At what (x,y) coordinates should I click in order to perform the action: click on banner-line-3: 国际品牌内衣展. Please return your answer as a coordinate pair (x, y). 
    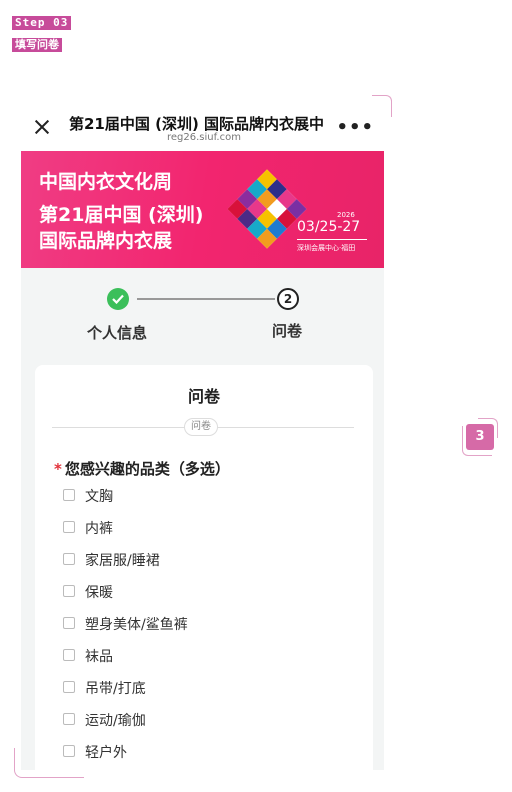
    Looking at the image, I should click on (106, 241).